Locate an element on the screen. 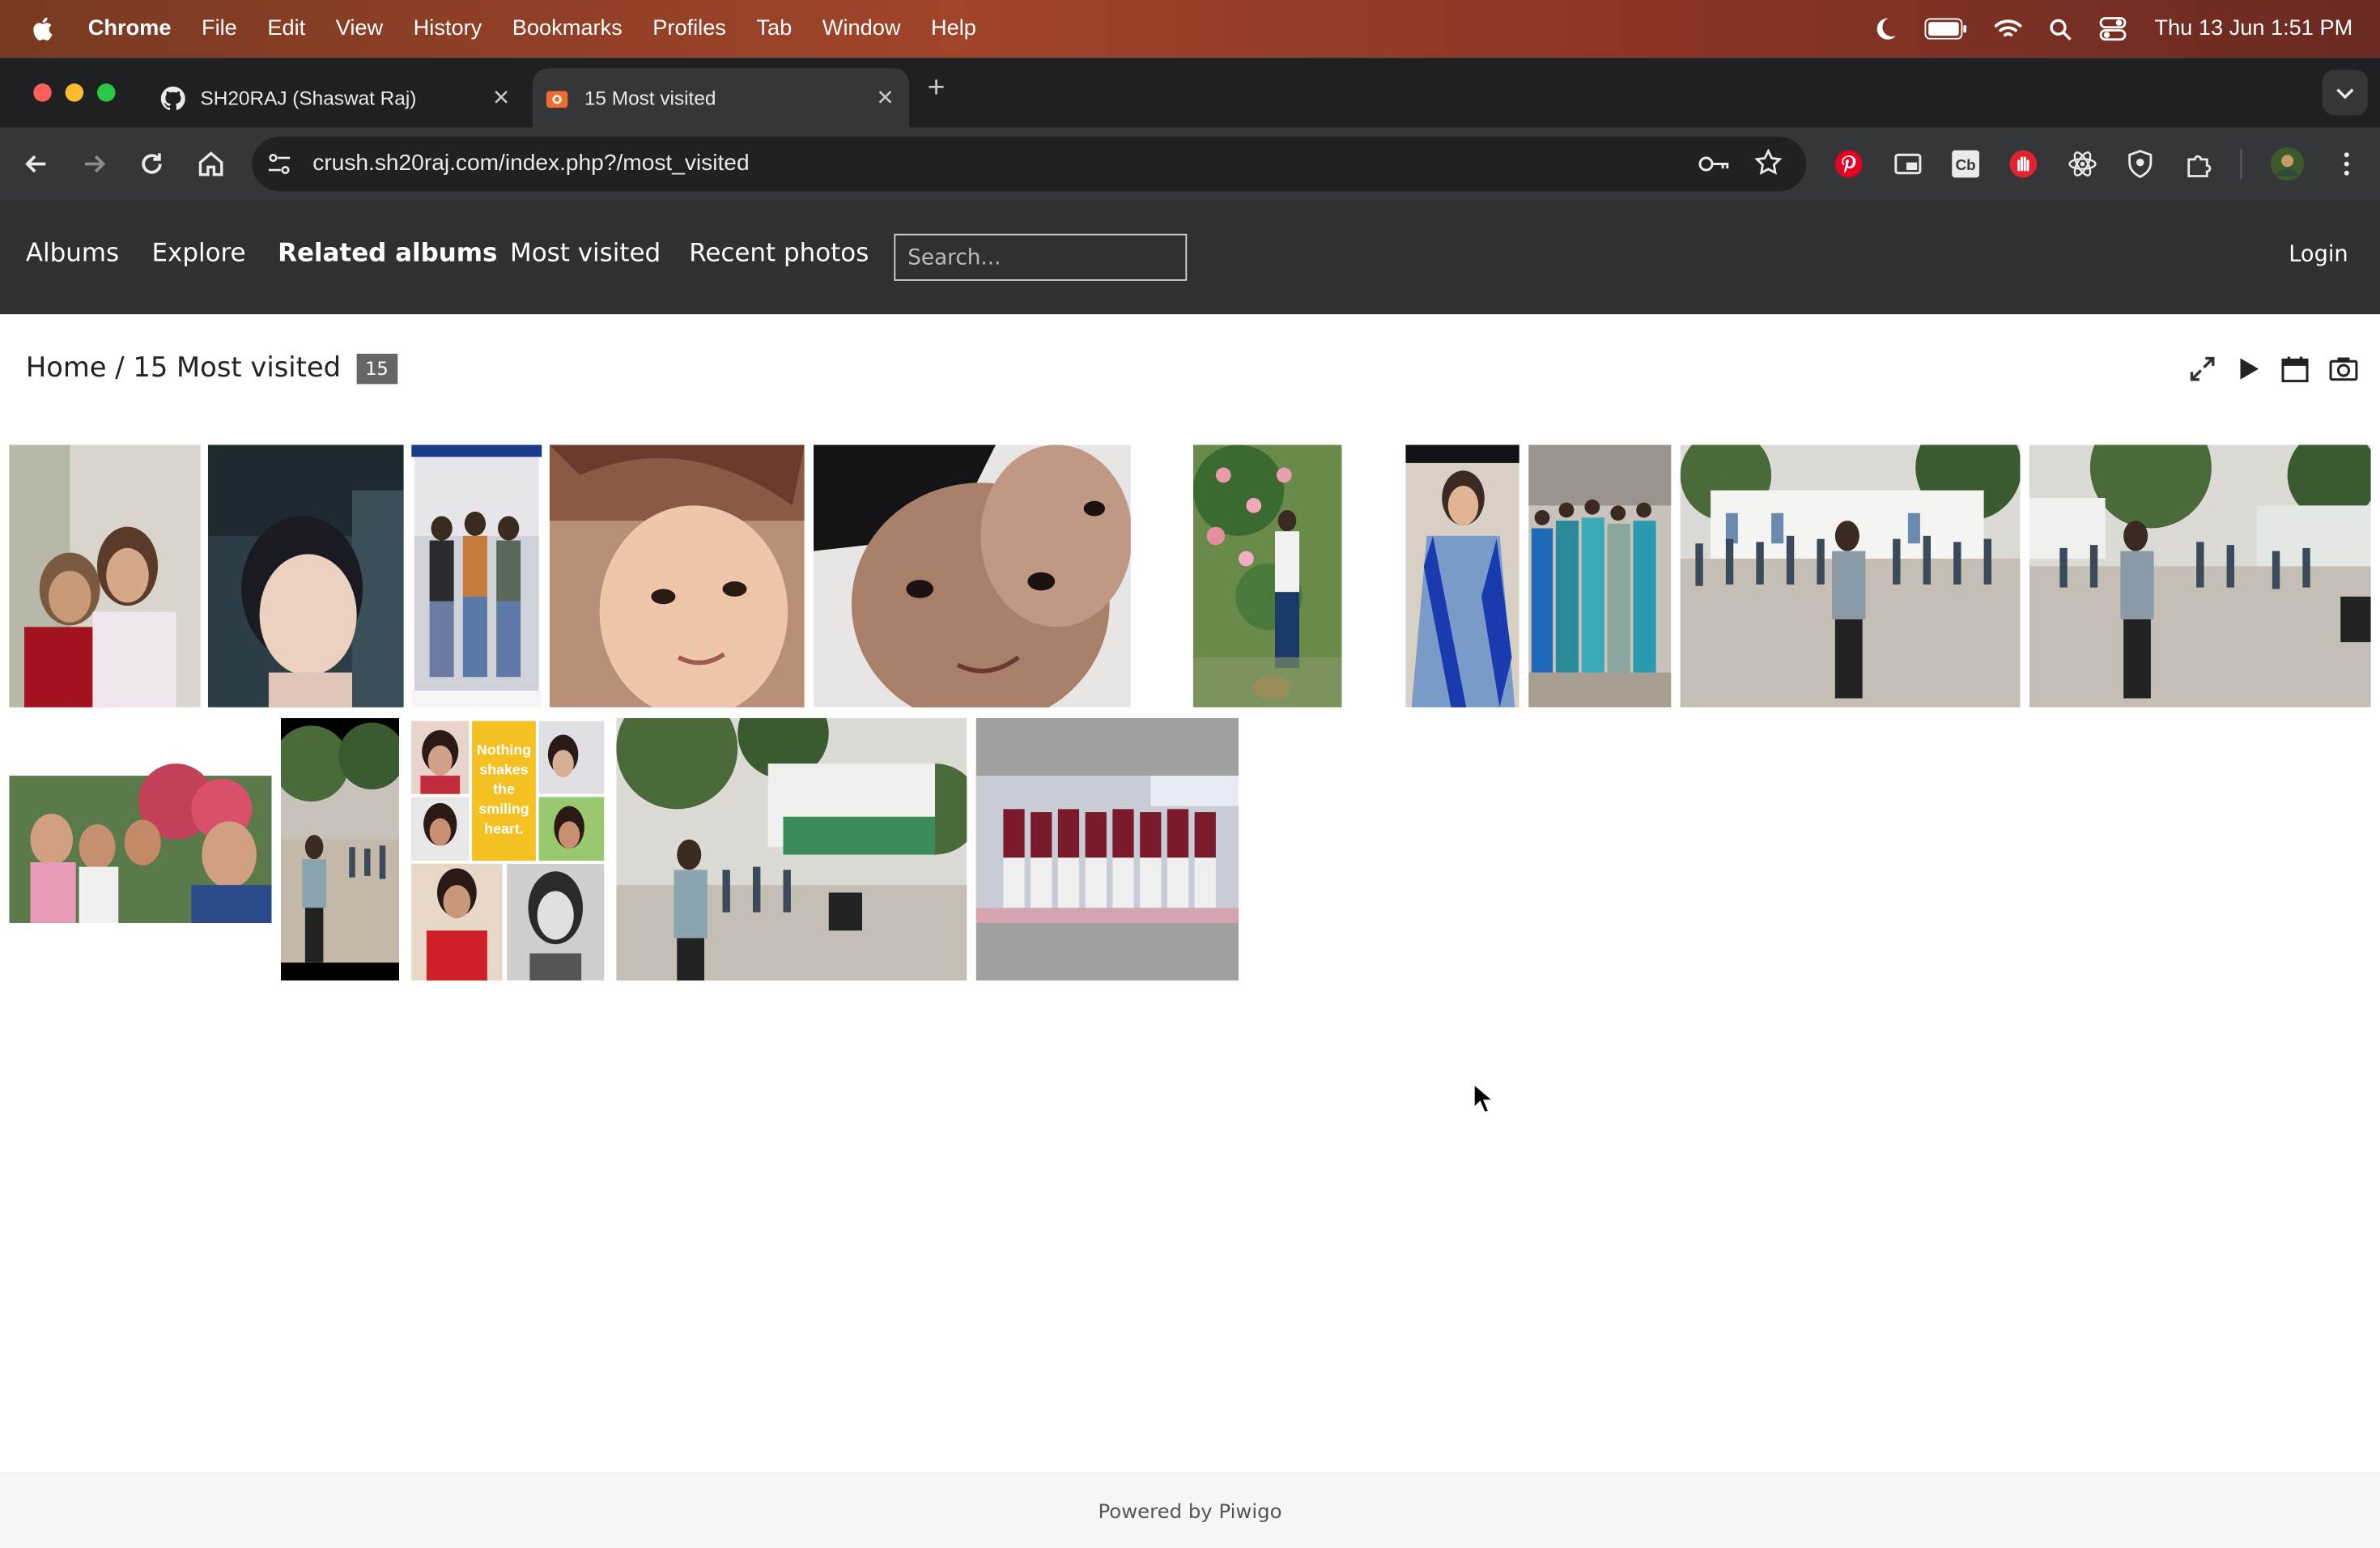 The width and height of the screenshot is (2380, 1548). window-minimize-button is located at coordinates (74, 92).